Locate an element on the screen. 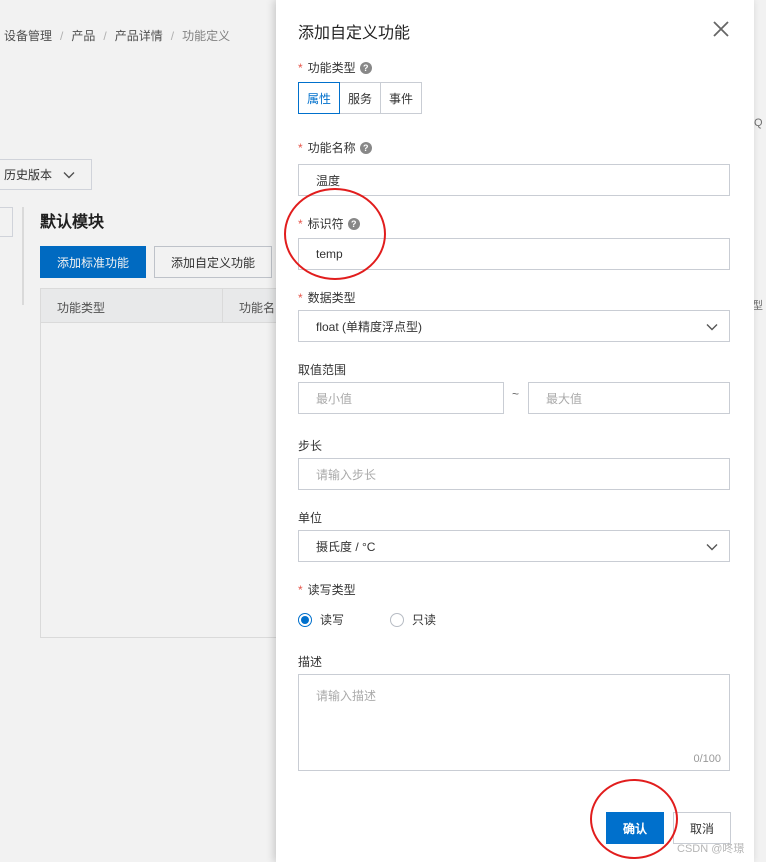 This screenshot has height=862, width=766. identifier-label: * 标识符 ? is located at coordinates (329, 223).